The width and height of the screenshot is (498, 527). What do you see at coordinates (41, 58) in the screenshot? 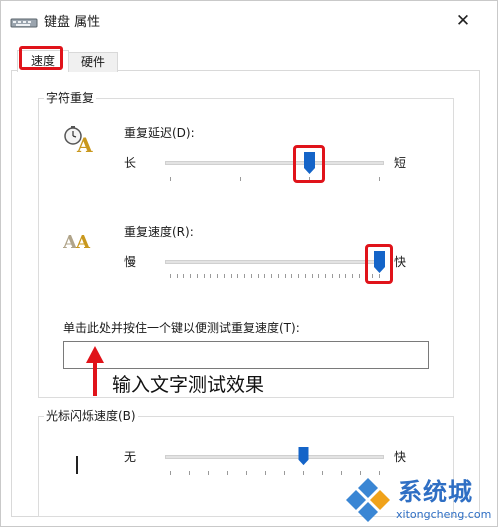
I see `tab-highlight-box` at bounding box center [41, 58].